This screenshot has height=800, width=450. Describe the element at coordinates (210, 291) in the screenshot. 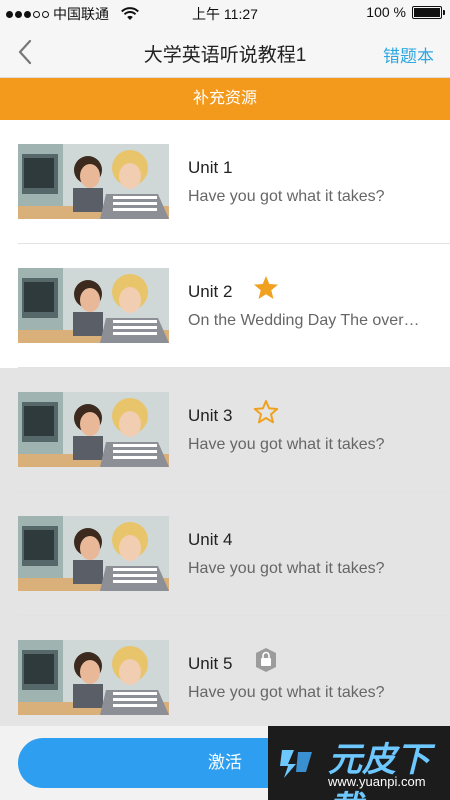

I see `unit-title: Unit 2` at that location.